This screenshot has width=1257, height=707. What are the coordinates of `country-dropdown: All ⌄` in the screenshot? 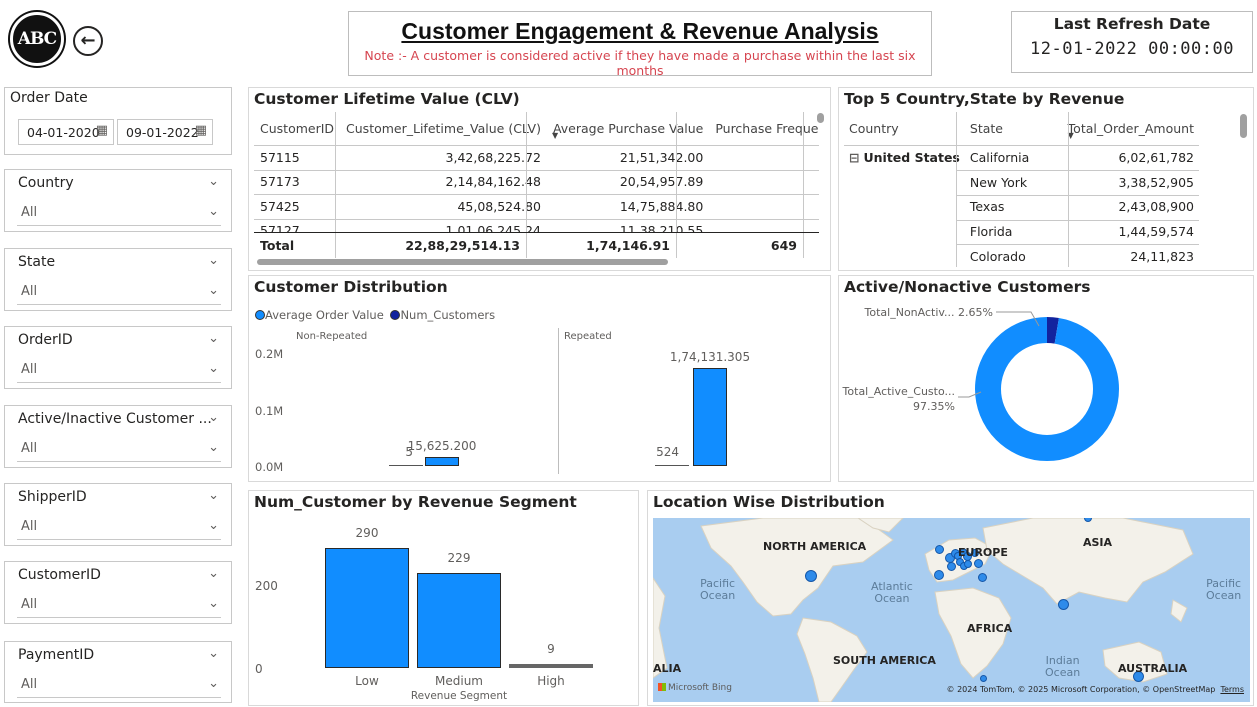 It's located at (119, 213).